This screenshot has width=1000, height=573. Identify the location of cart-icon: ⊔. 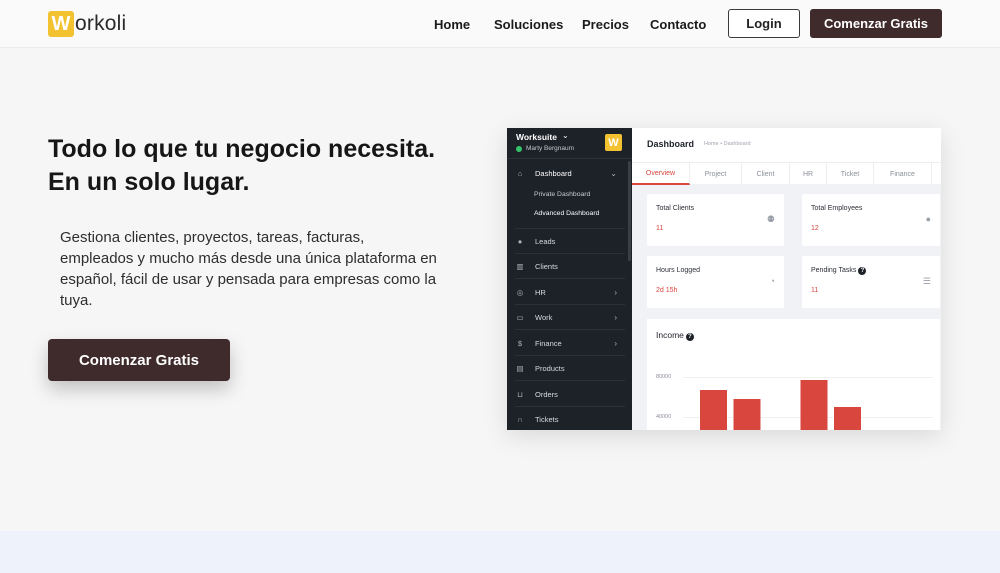
(520, 394).